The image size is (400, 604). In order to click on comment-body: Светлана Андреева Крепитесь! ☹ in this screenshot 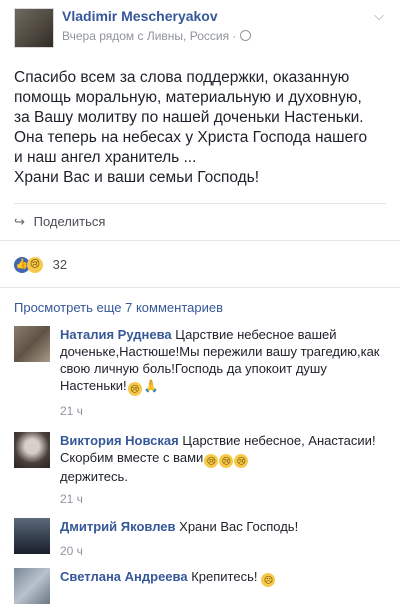, I will do `click(223, 577)`.